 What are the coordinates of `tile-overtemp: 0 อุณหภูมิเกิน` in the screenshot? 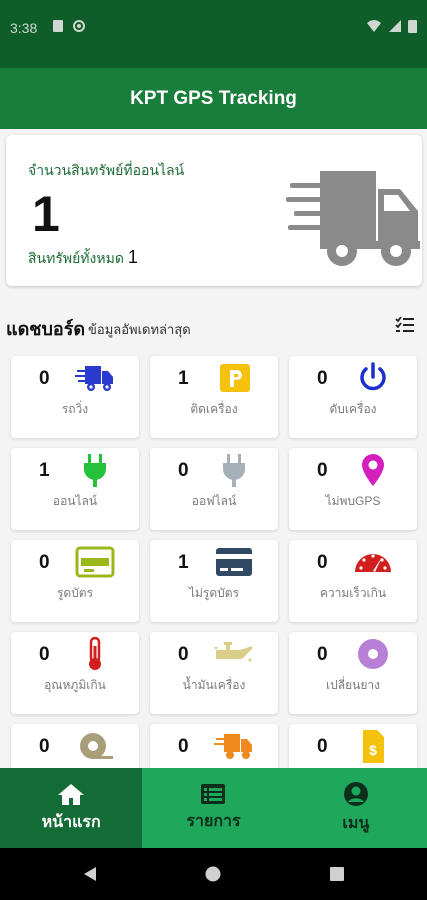 It's located at (75, 673).